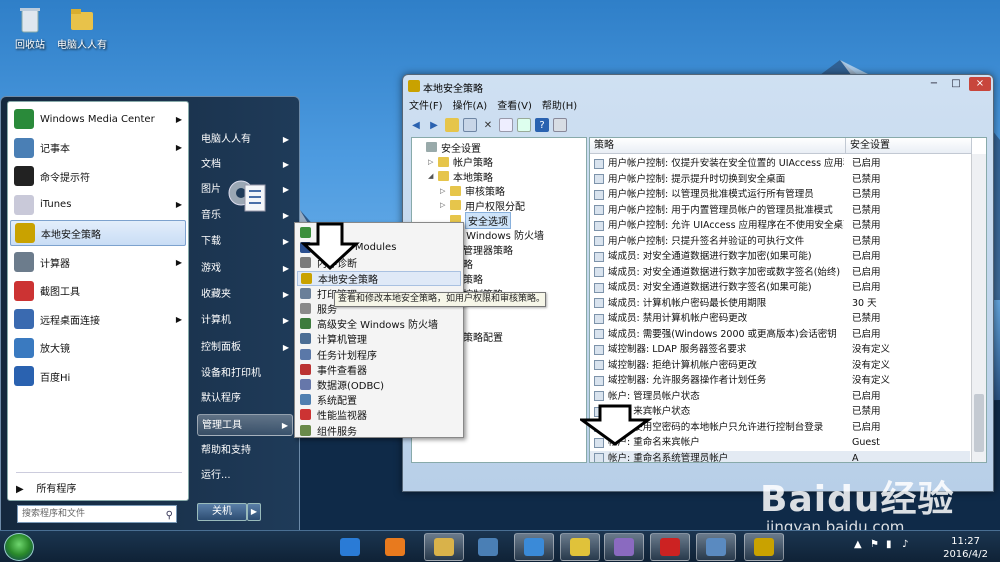  Describe the element at coordinates (19, 547) in the screenshot. I see `start-button` at that location.